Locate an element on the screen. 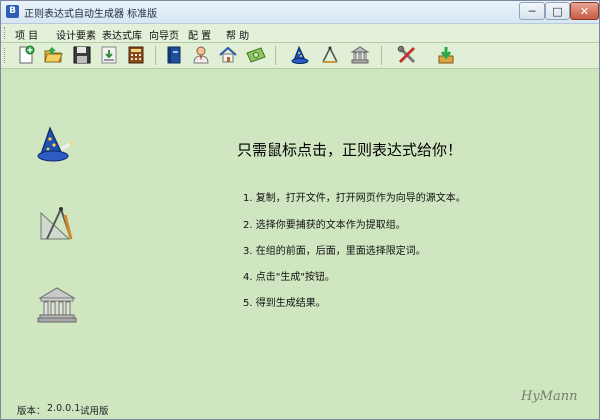  menu-wizard-page: 向导页 is located at coordinates (164, 34).